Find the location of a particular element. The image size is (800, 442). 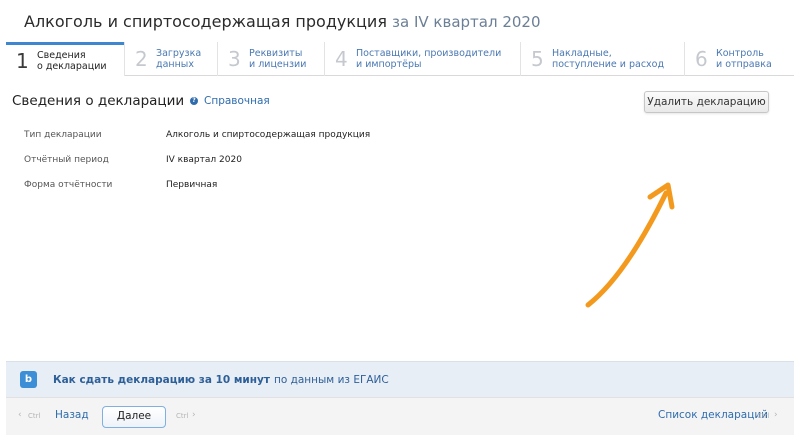

declarations-list-link: Список деклараций is located at coordinates (713, 415).